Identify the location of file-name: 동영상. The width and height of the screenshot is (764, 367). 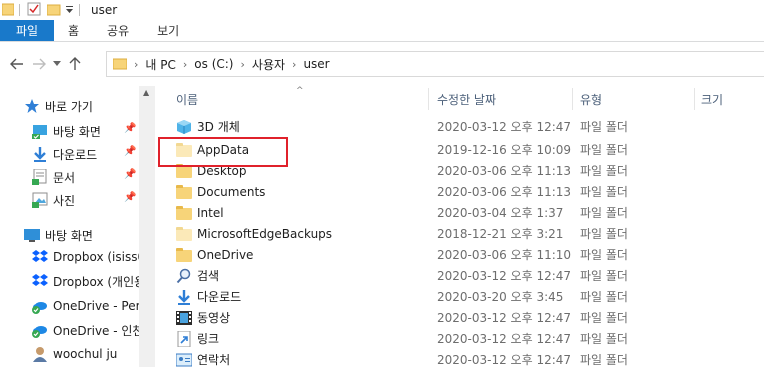
(214, 318).